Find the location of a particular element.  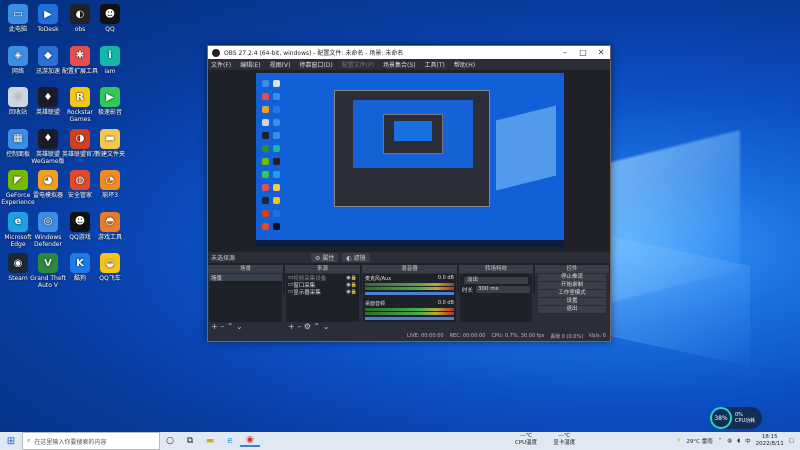

desktop-icon: ◒ QQ飞车 is located at coordinates (110, 267).